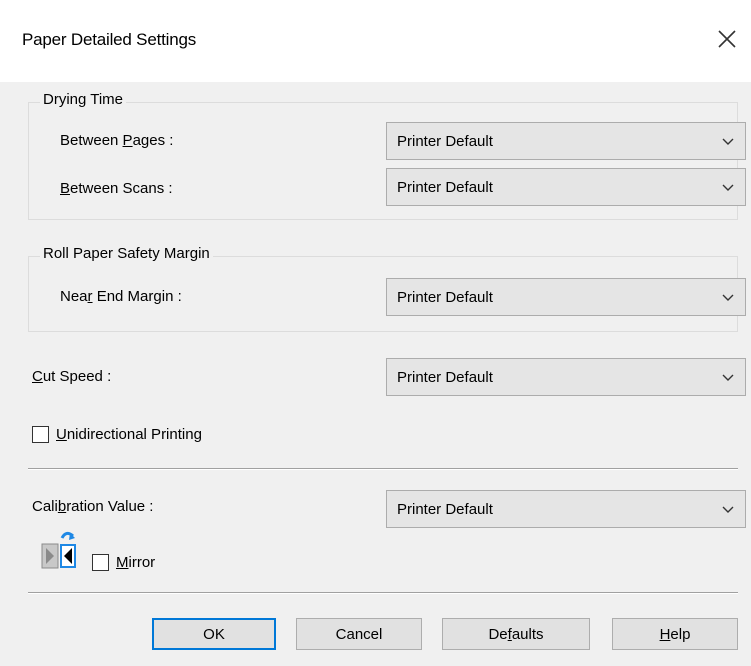 This screenshot has height=666, width=751. I want to click on mirror-checkbox, so click(100, 562).